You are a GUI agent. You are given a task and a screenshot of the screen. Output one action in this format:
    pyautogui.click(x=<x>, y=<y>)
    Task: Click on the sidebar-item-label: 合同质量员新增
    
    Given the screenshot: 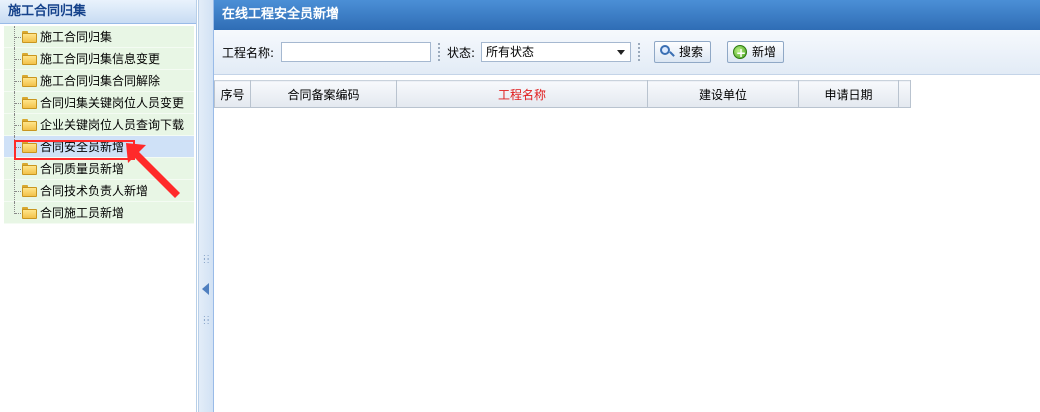 What is the action you would take?
    pyautogui.click(x=82, y=169)
    